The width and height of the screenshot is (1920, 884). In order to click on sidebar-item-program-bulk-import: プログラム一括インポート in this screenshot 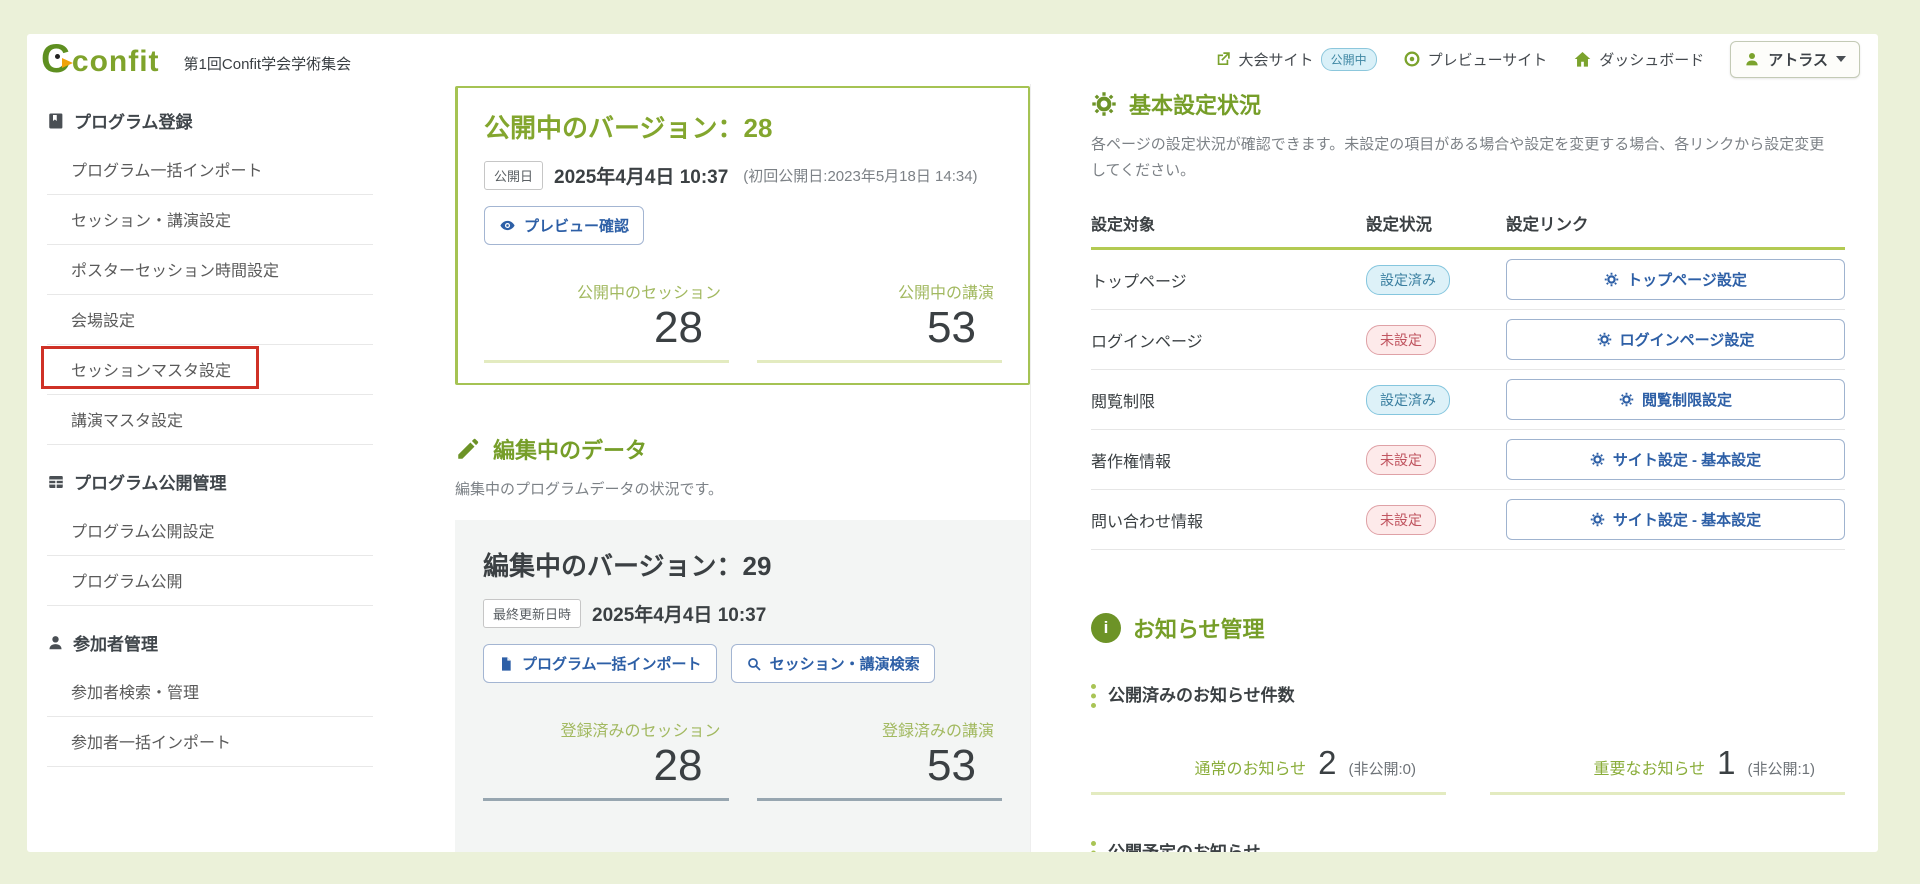, I will do `click(210, 170)`.